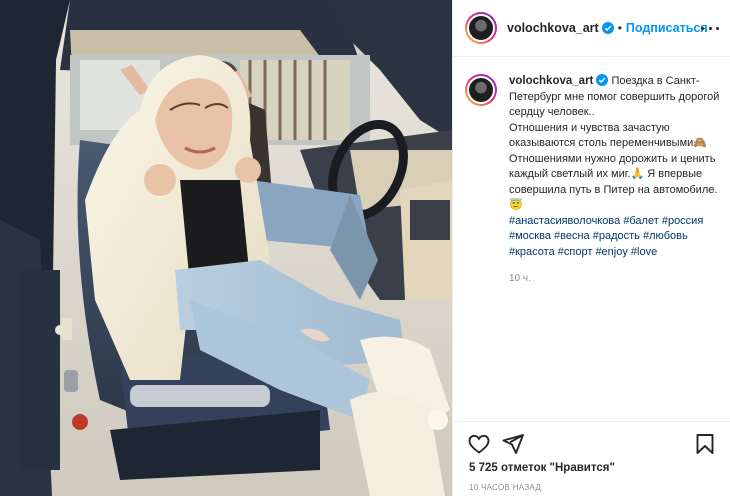 Image resolution: width=730 pixels, height=496 pixels. I want to click on hashtag-link: #love, so click(644, 252).